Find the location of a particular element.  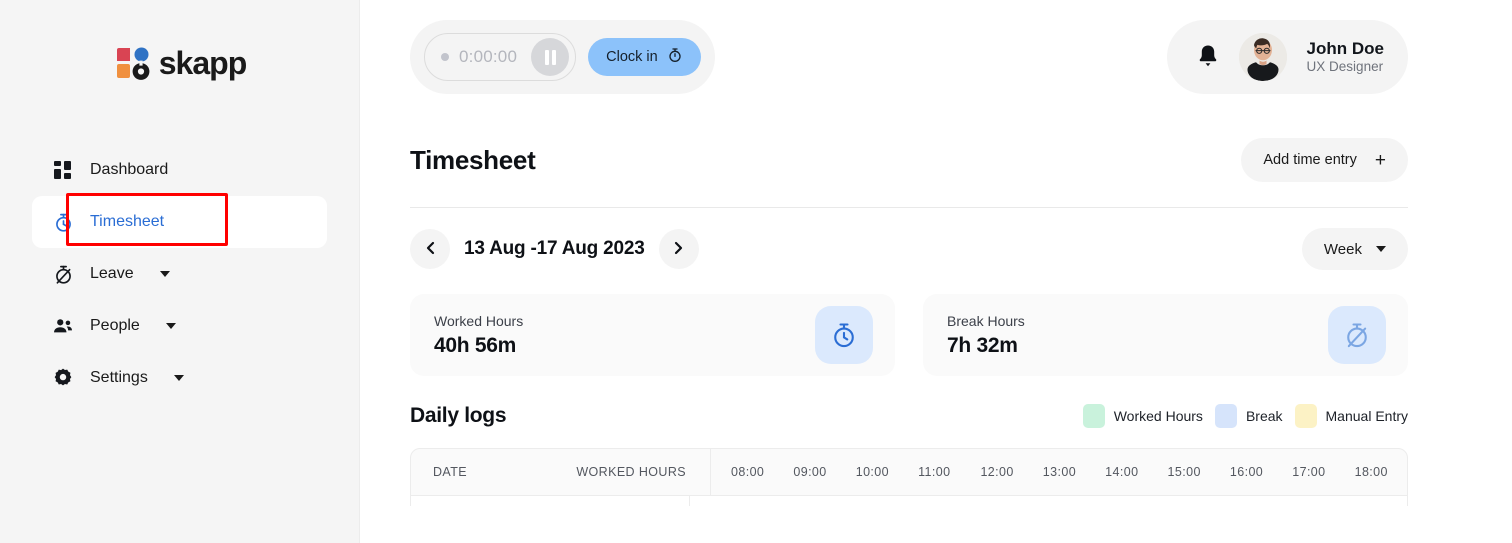

pause-button is located at coordinates (550, 57).